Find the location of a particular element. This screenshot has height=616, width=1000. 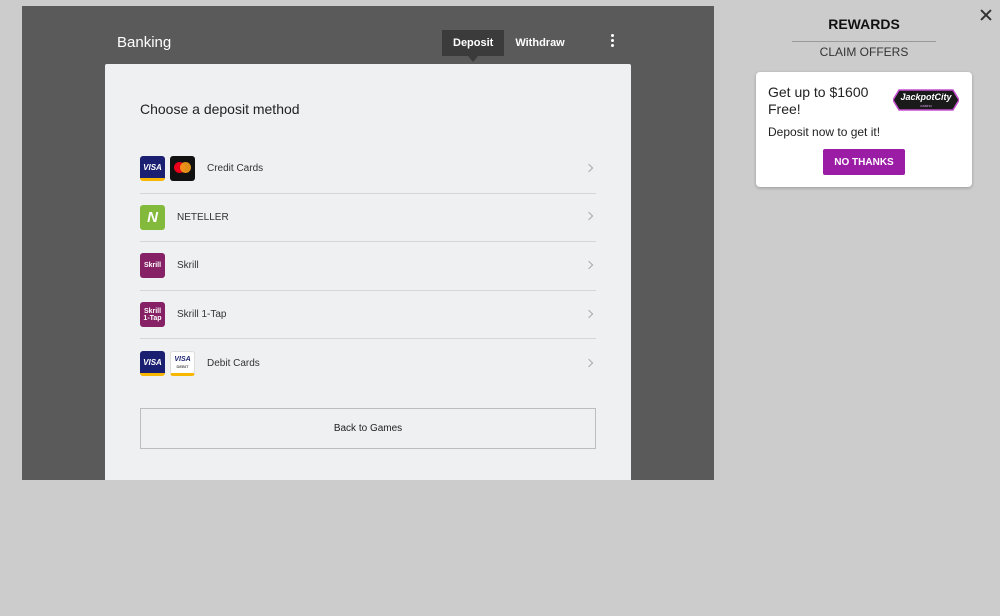

skrill-1tap-icon: Skrill 1-Tap is located at coordinates (152, 315).